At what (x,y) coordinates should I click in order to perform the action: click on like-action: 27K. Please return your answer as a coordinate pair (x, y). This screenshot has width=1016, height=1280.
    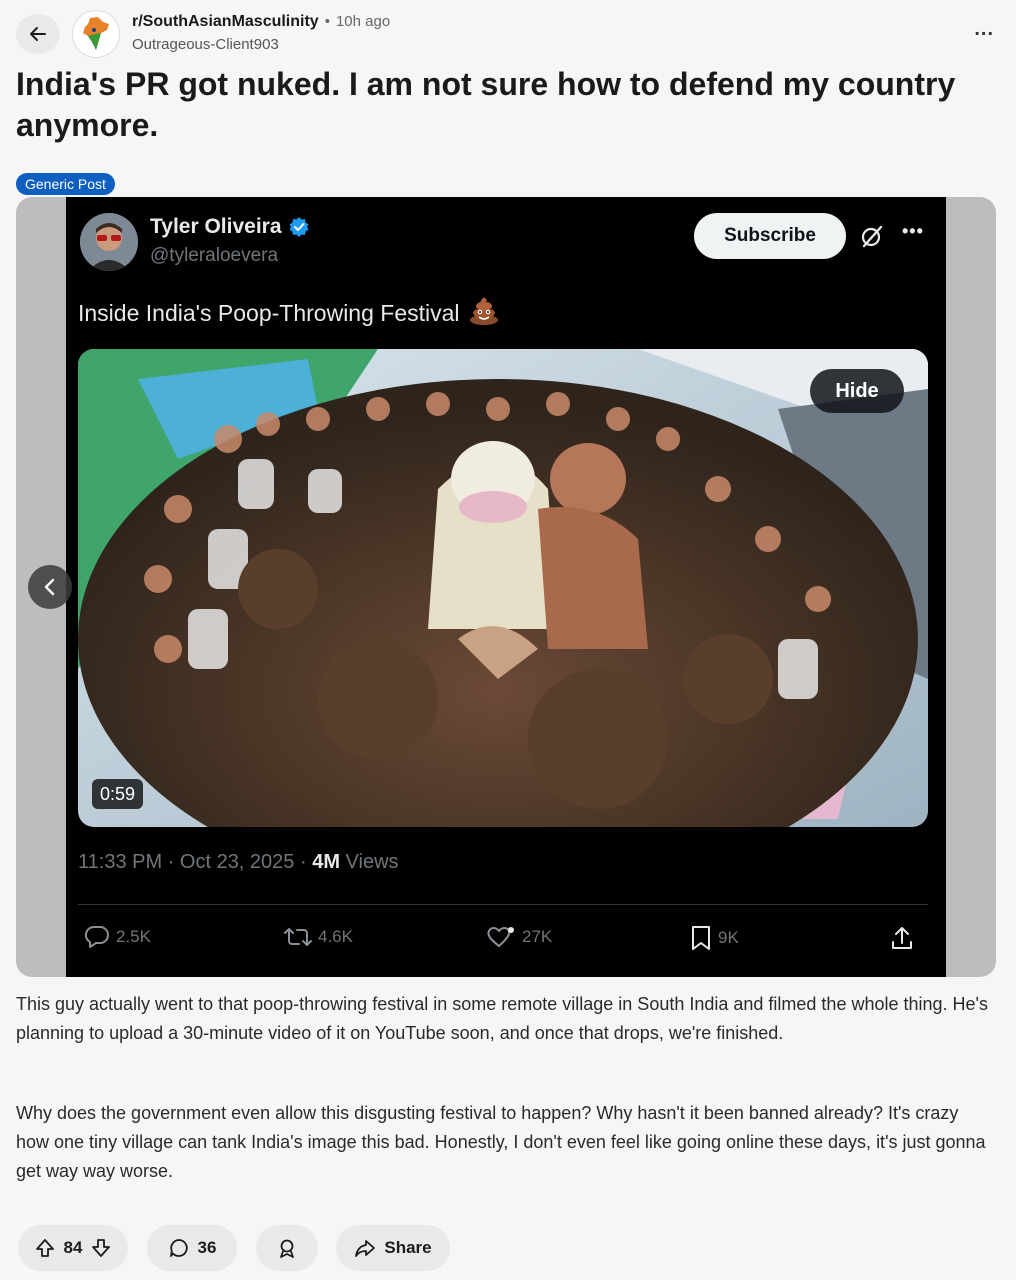
    Looking at the image, I should click on (519, 937).